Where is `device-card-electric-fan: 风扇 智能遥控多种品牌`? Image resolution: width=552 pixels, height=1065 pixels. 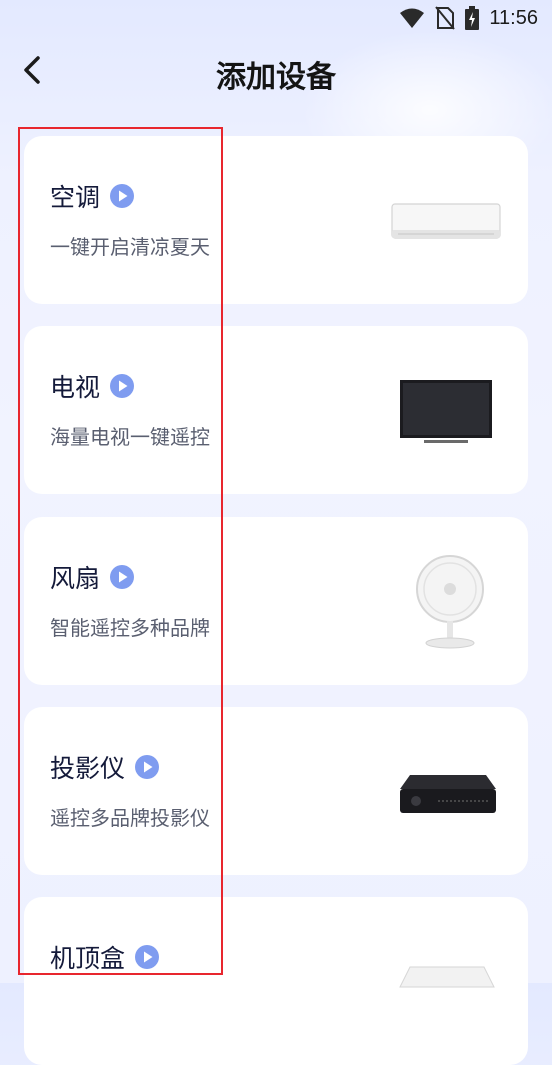 device-card-electric-fan: 风扇 智能遥控多种品牌 is located at coordinates (276, 601).